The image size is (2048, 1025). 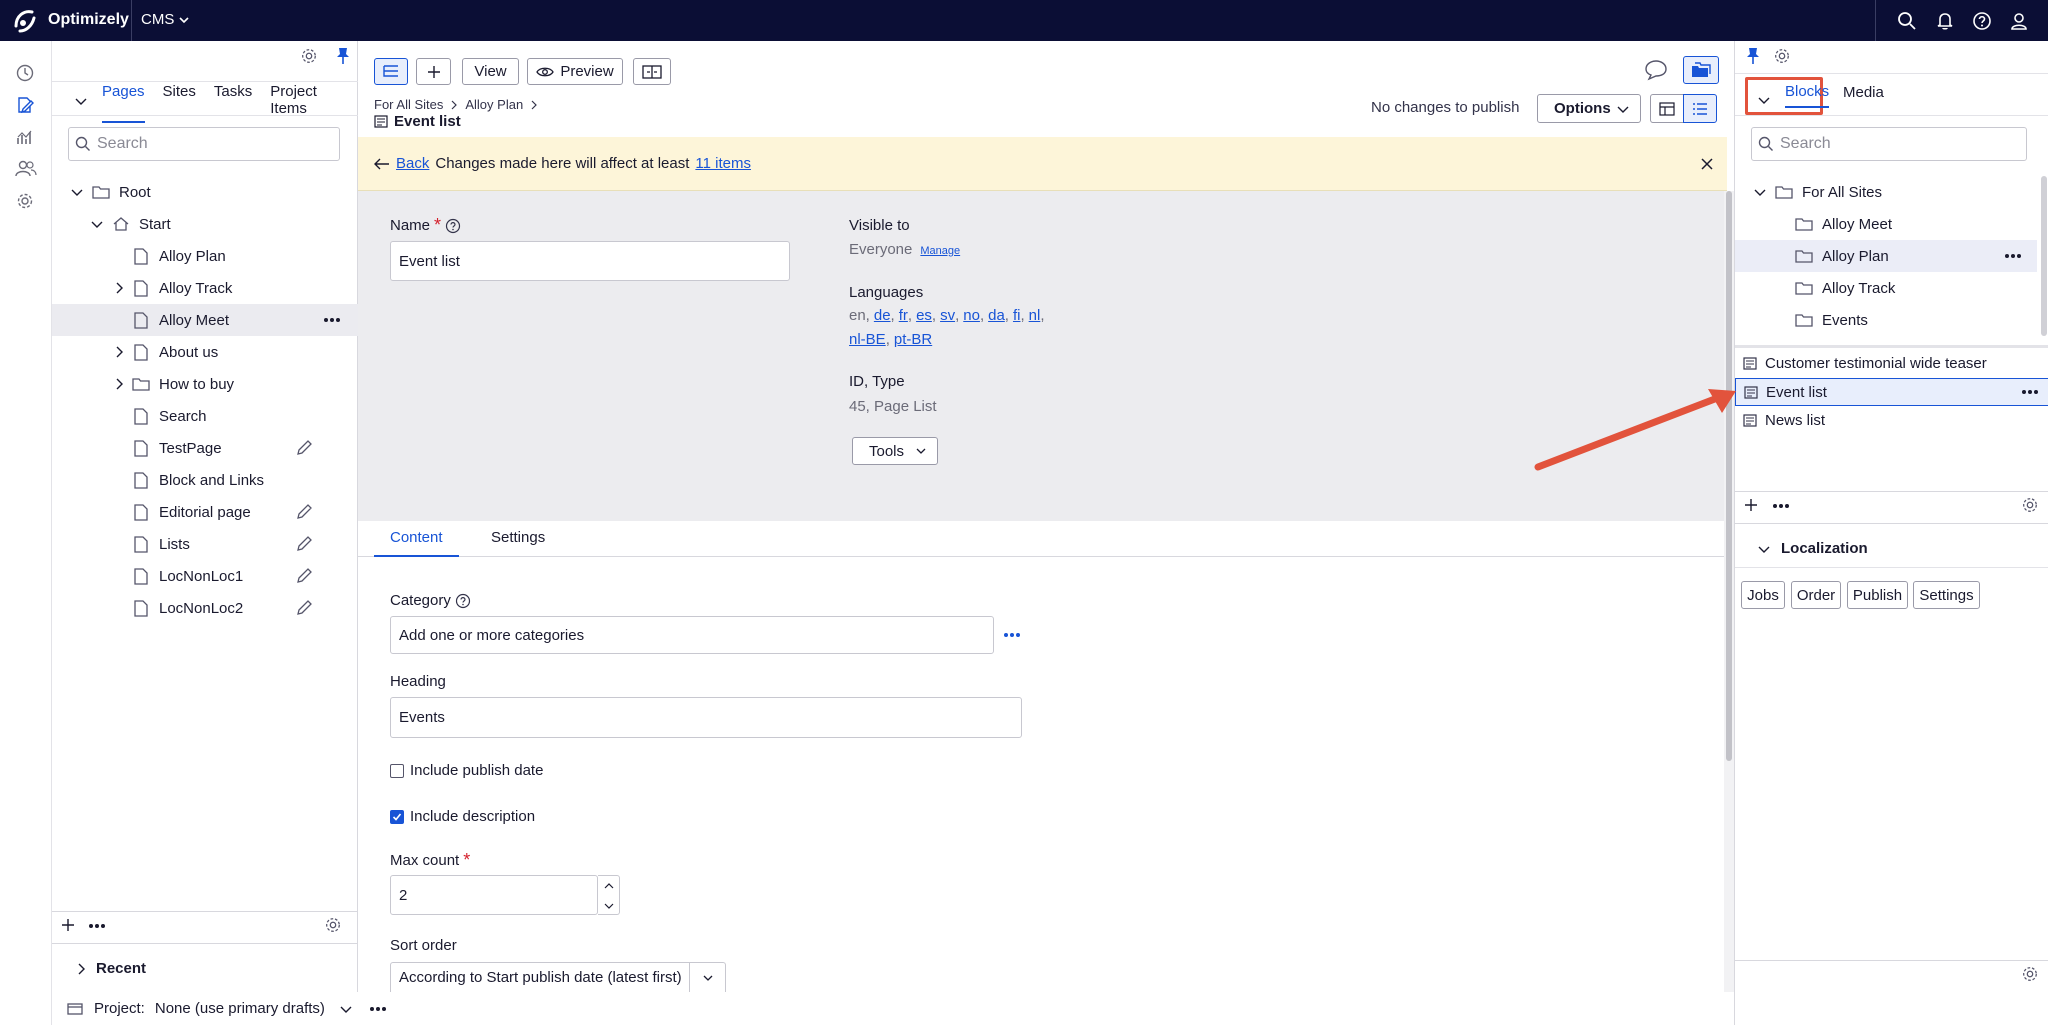 What do you see at coordinates (179, 103) in the screenshot?
I see `tab-sites: Sites` at bounding box center [179, 103].